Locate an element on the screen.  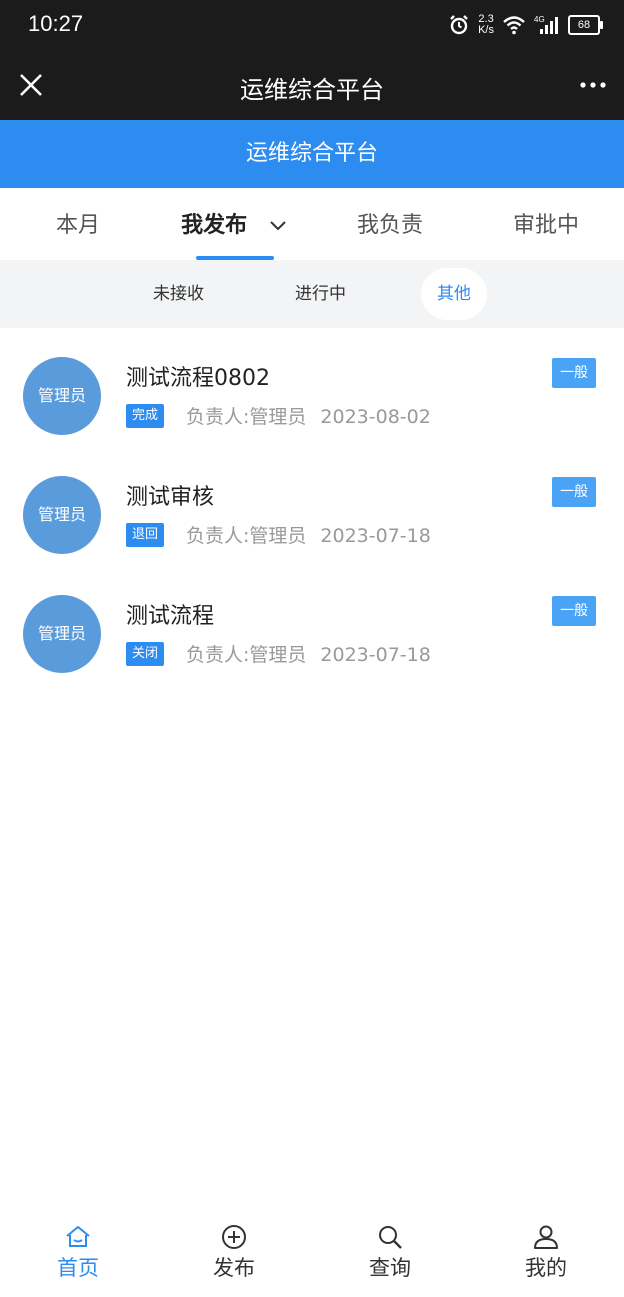
list-item: 管理员 测试流程0802 完成 负责人:管理员 2023-08-02 一般 is located at coordinates (312, 399).